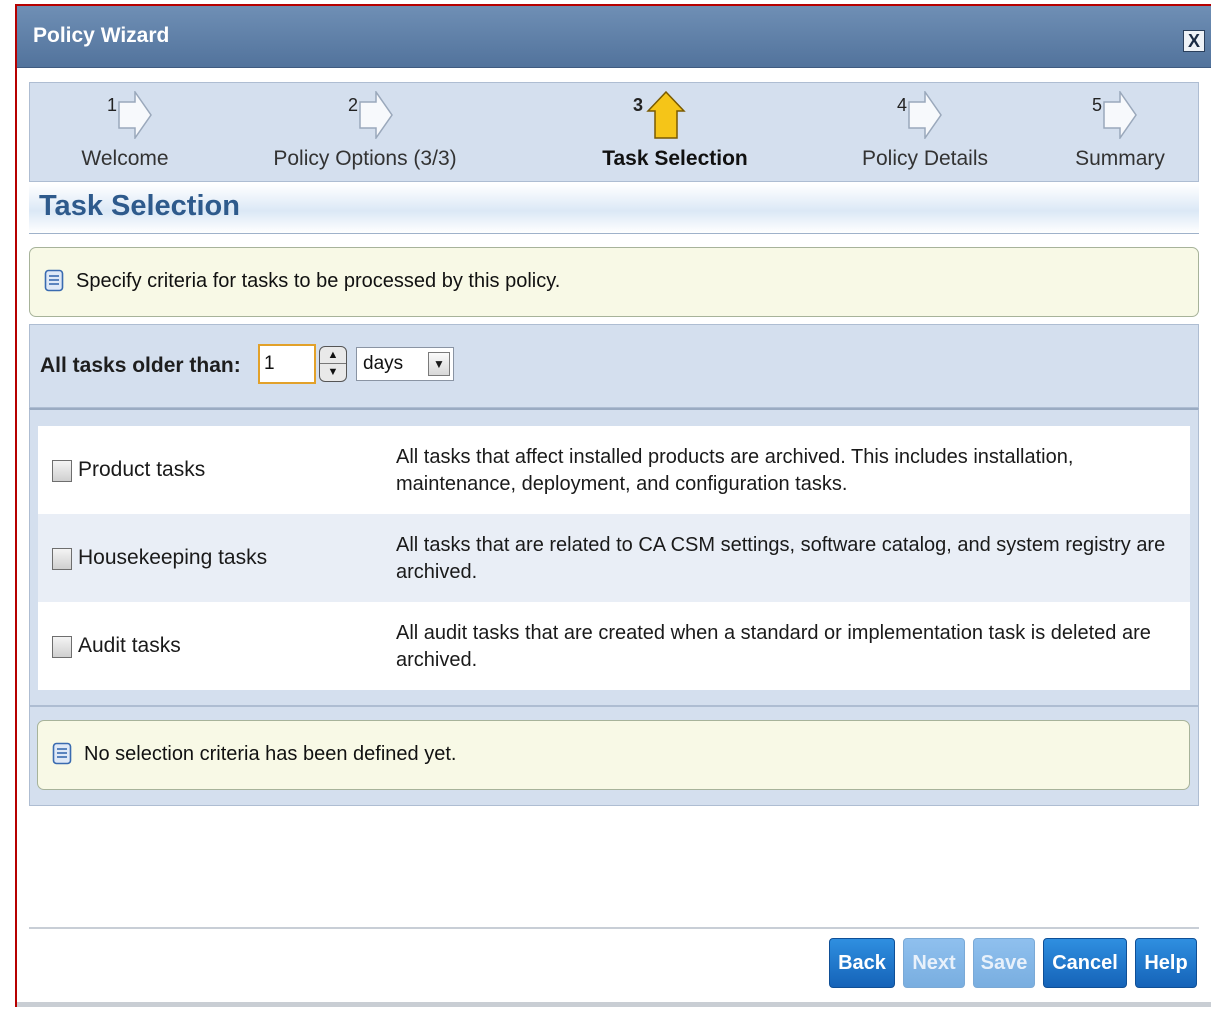 The height and width of the screenshot is (1012, 1211). What do you see at coordinates (383, 363) in the screenshot?
I see `age-unit-value: days` at bounding box center [383, 363].